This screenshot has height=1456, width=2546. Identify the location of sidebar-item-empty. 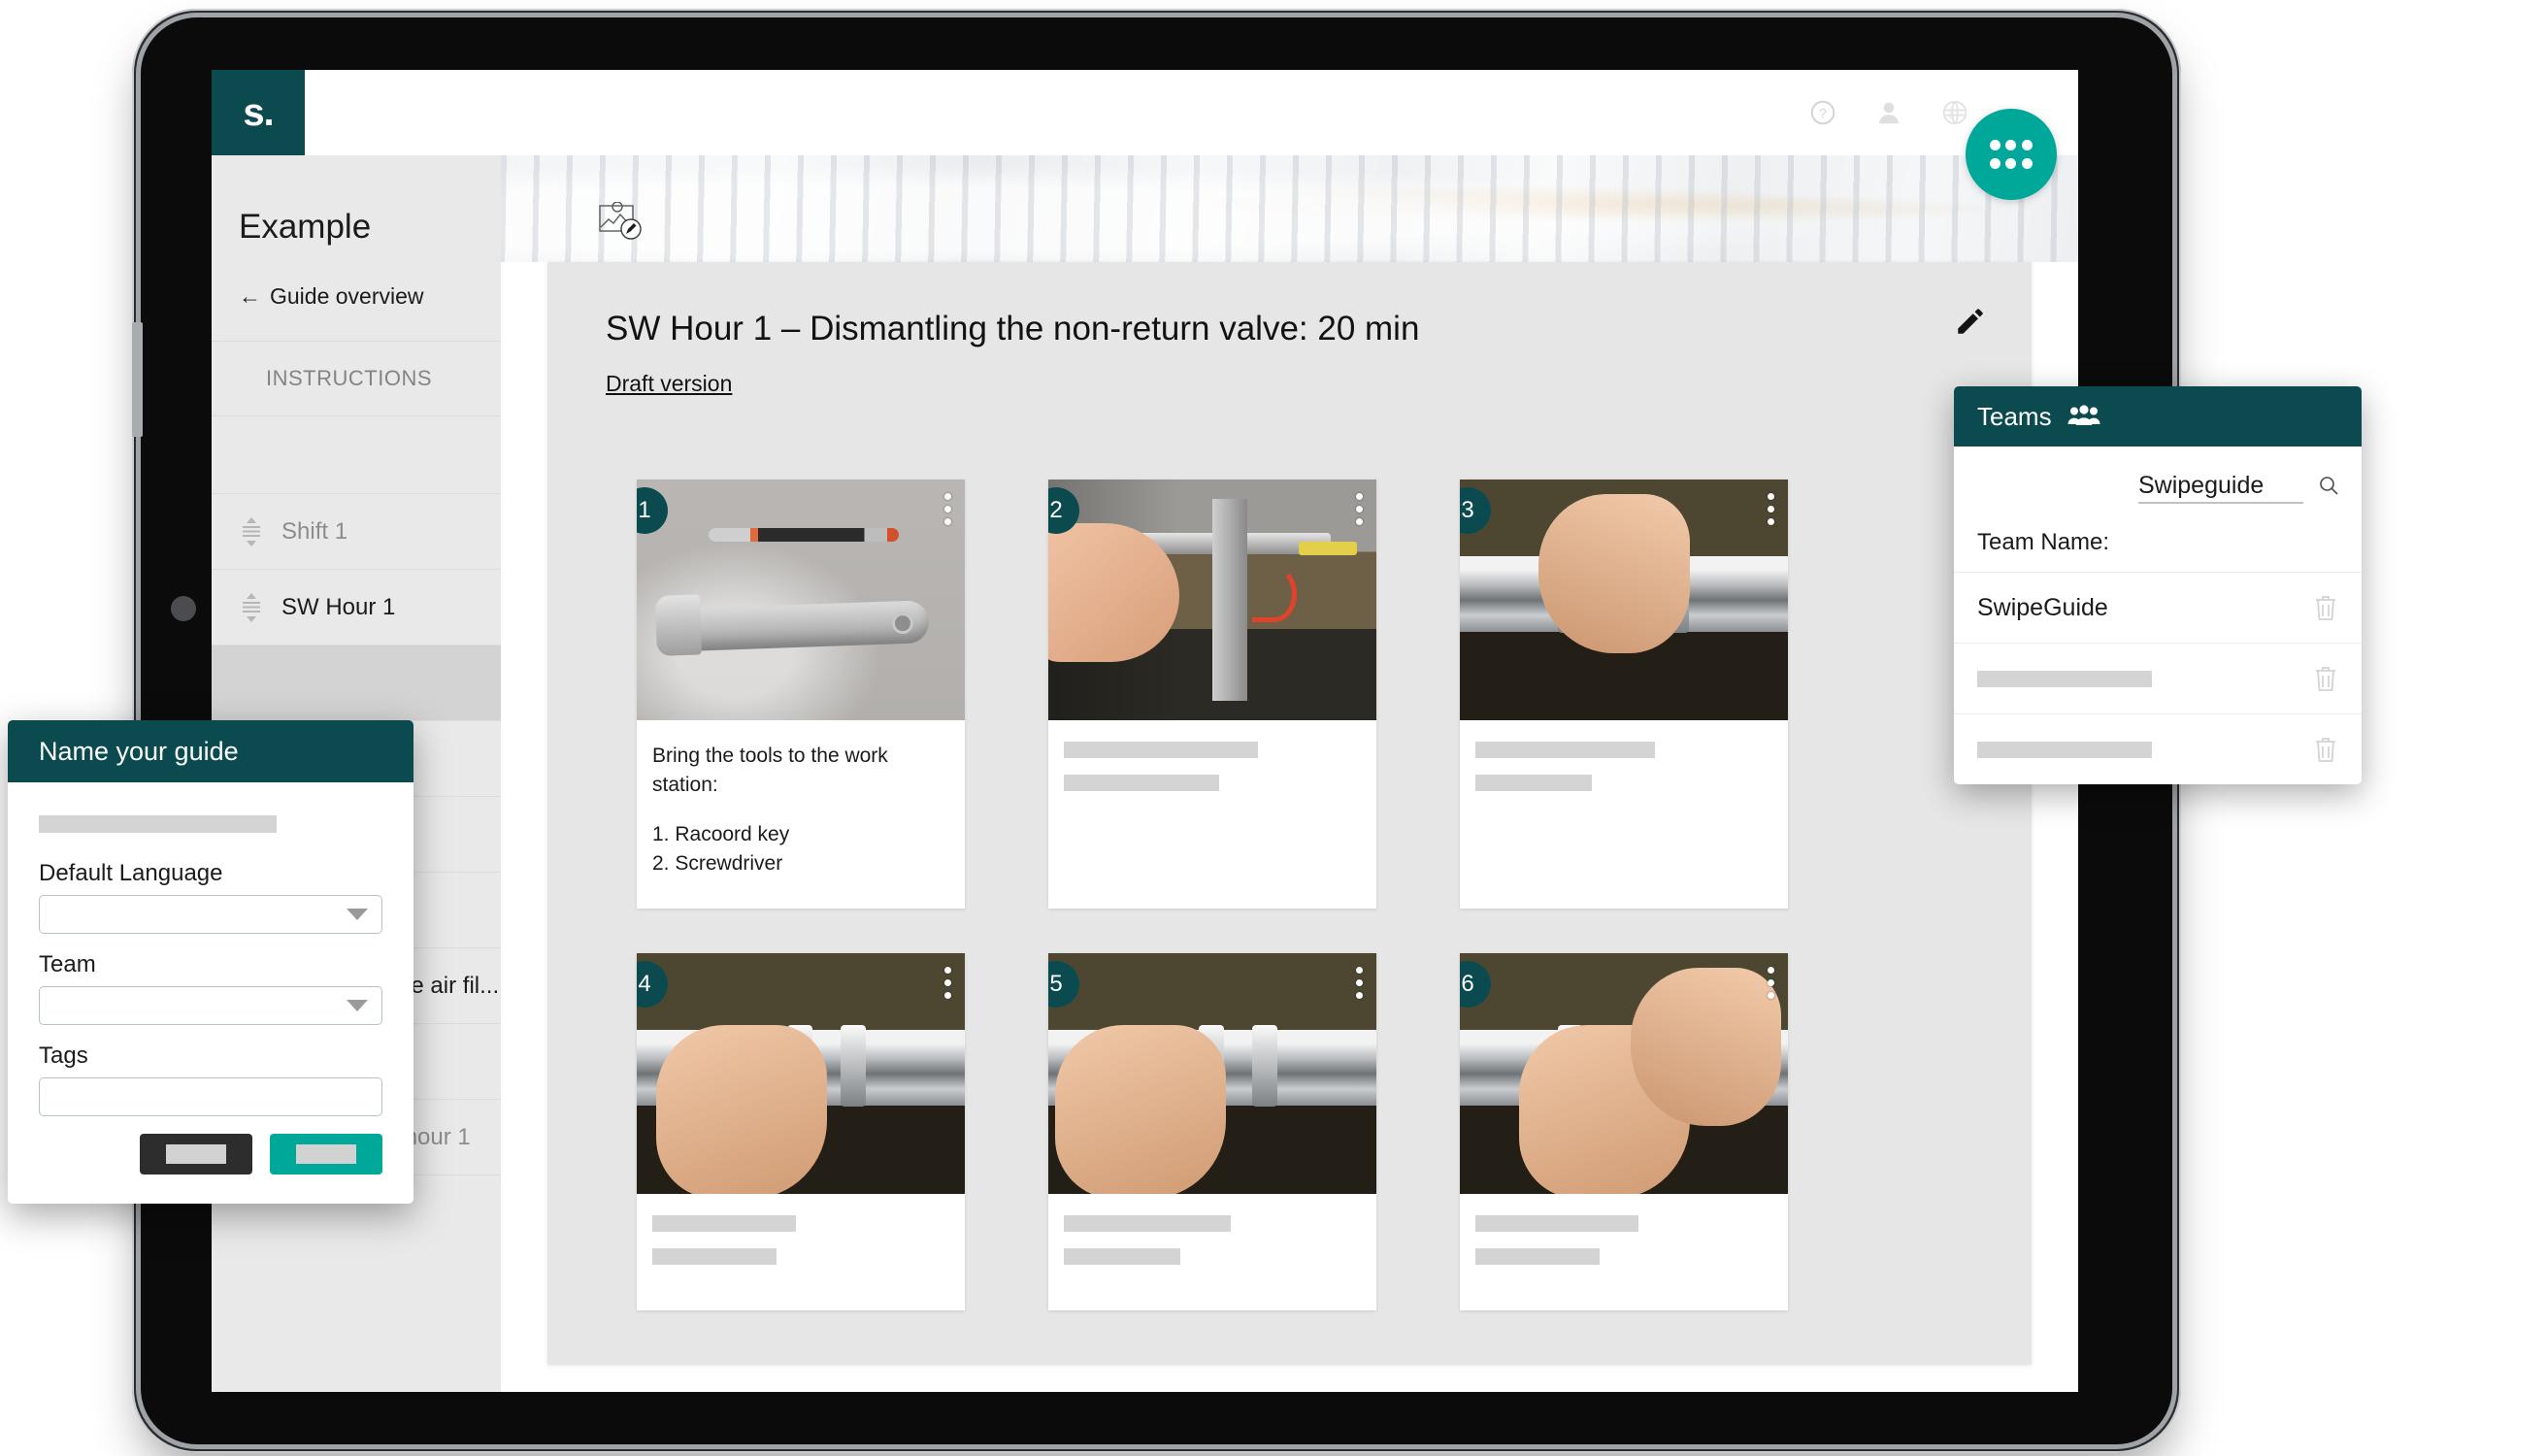
(356, 683).